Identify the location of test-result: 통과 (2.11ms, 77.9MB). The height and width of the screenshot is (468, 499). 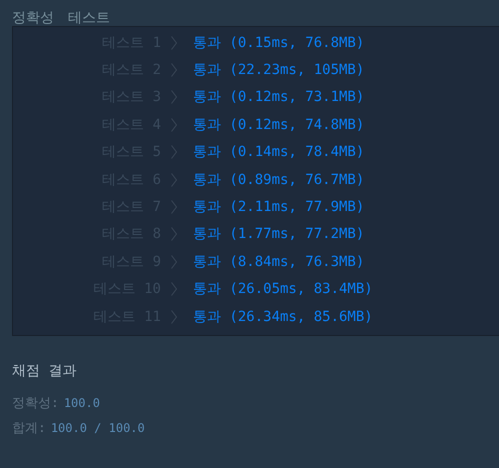
(278, 207).